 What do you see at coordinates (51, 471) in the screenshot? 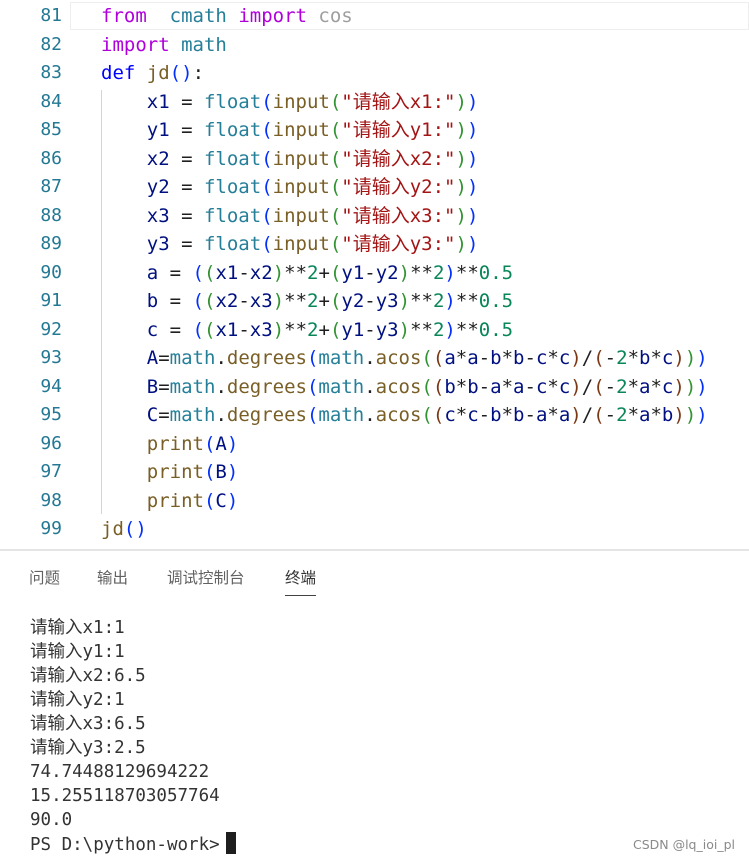
I see `line-number: 97` at bounding box center [51, 471].